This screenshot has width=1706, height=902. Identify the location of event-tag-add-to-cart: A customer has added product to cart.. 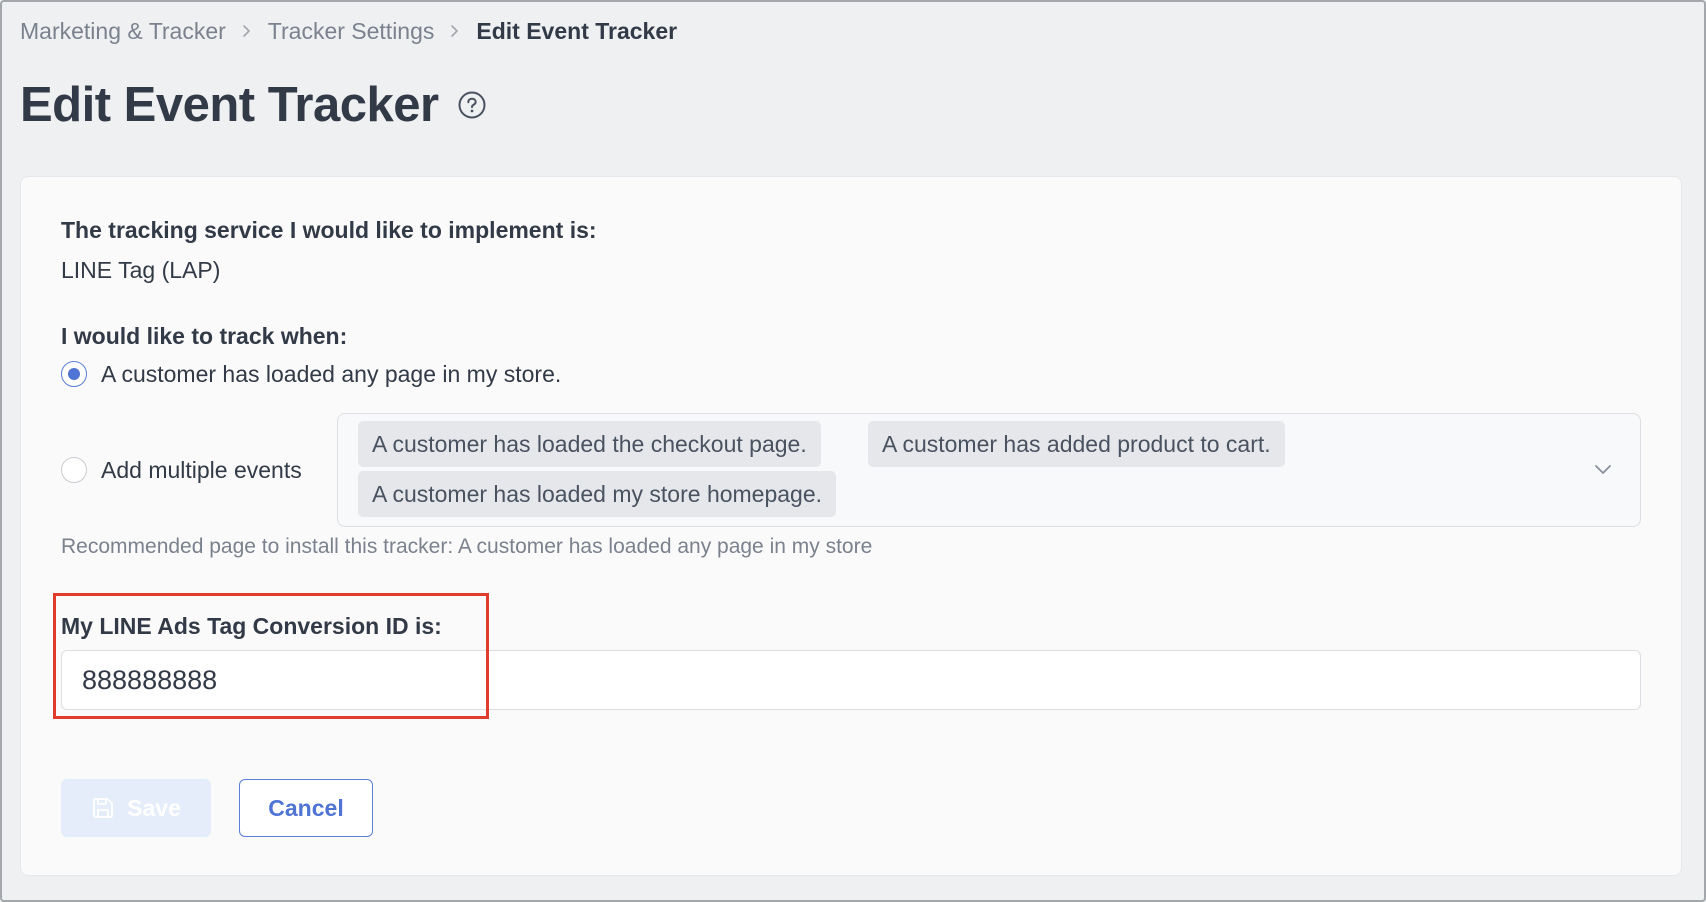
(1076, 444).